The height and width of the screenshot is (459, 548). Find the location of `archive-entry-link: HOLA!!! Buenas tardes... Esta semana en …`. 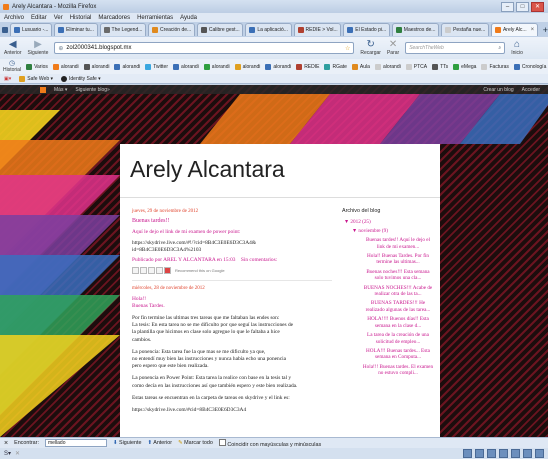

archive-entry-link: HOLA!!! Buenas tardes... Esta semana en … is located at coordinates (398, 354).